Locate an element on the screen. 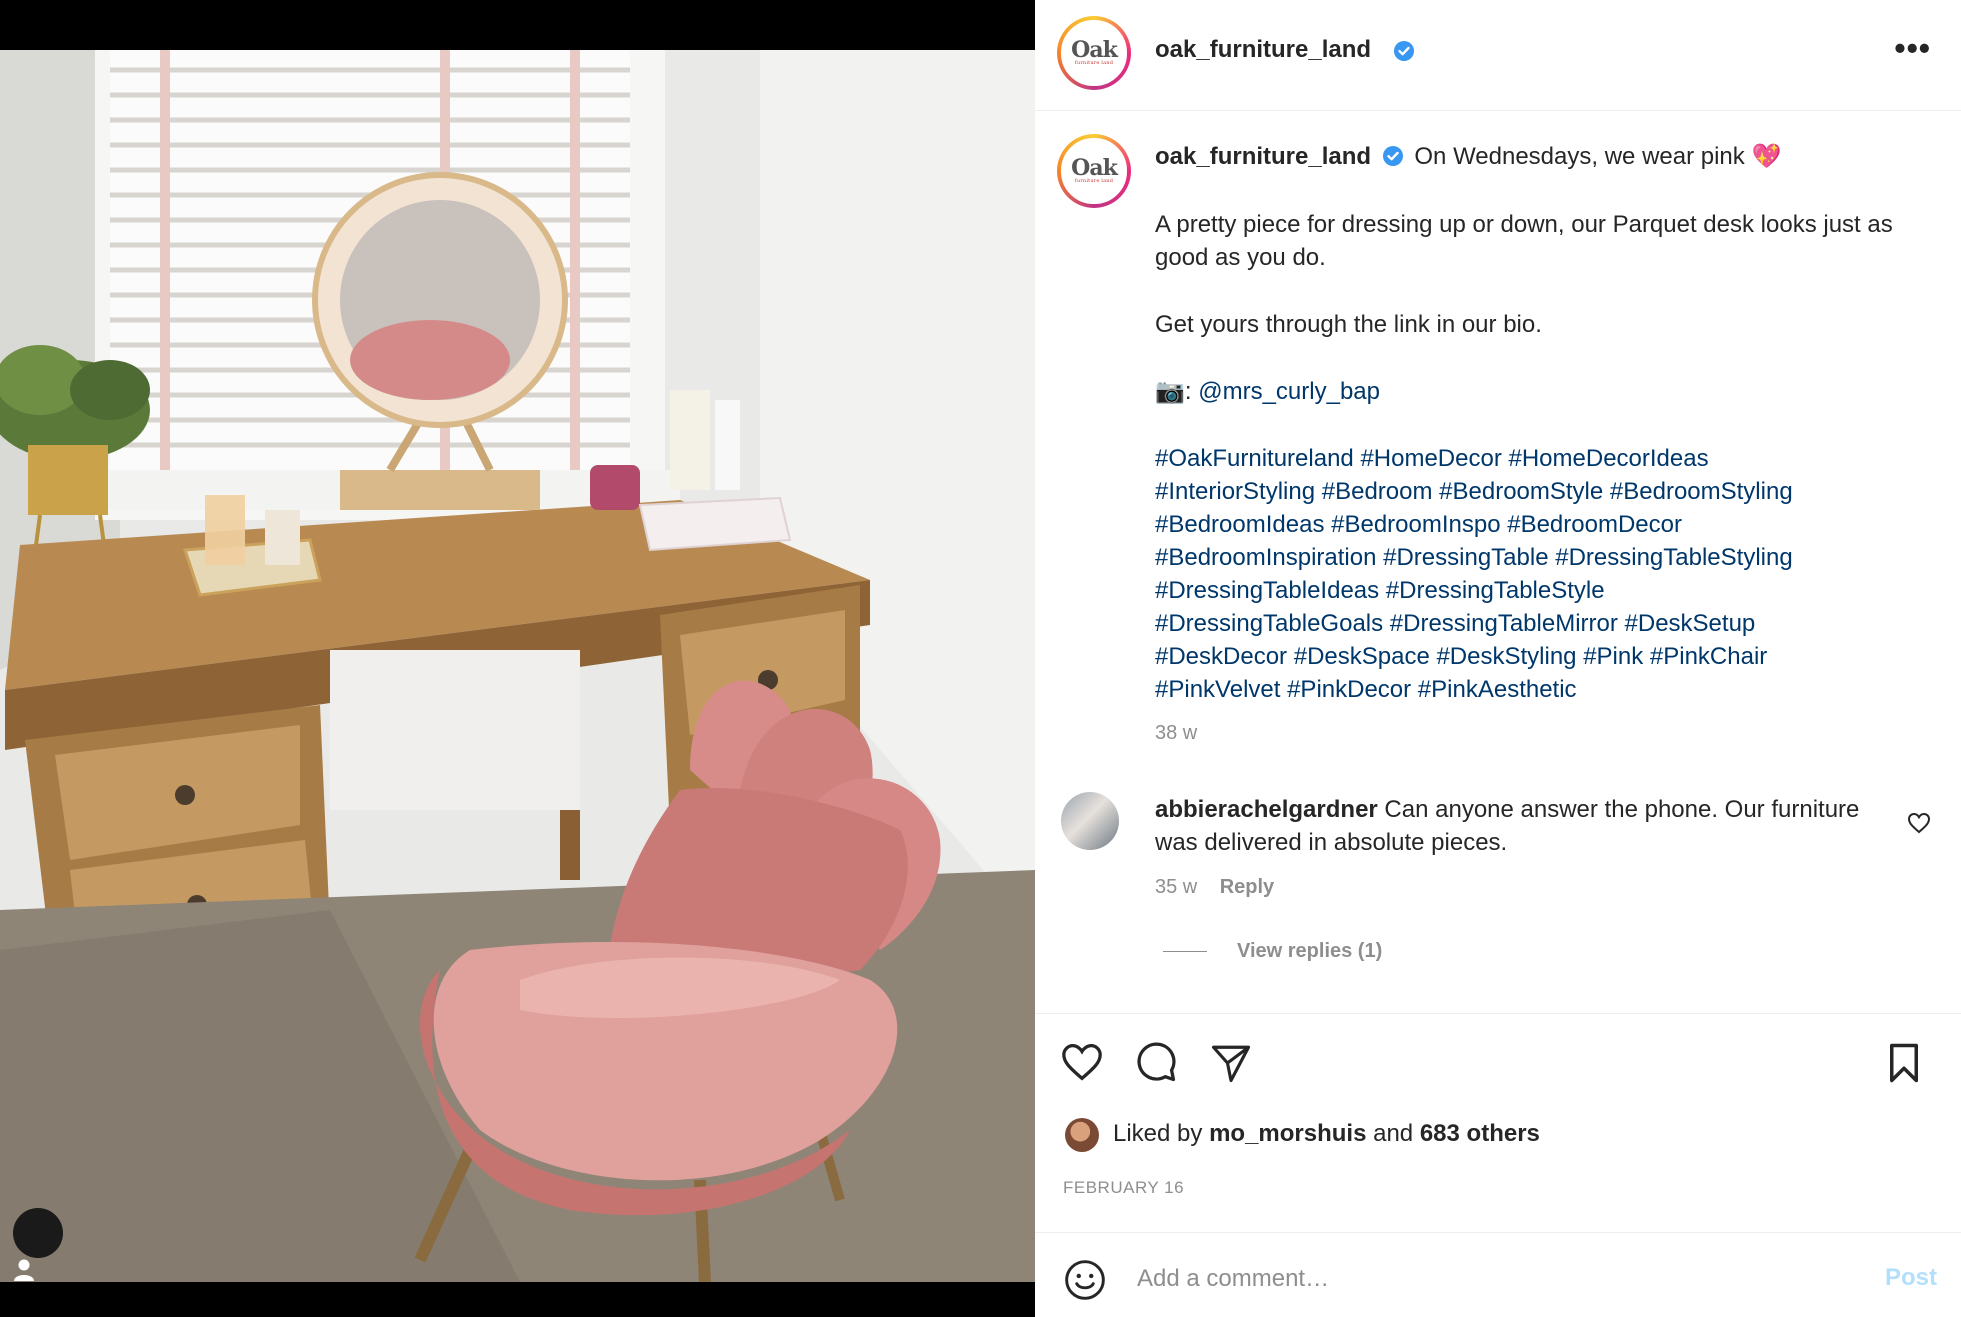 The image size is (1961, 1317). photo-credit-user-link: @mrs_curly_bap is located at coordinates (1289, 391).